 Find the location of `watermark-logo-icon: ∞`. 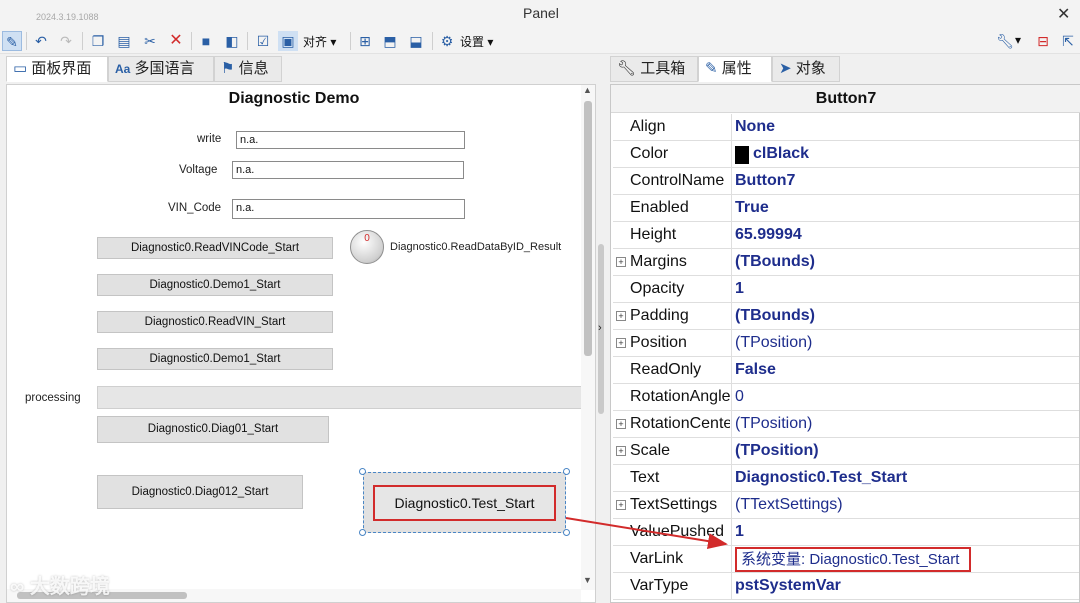

watermark-logo-icon: ∞ is located at coordinates (17, 587).